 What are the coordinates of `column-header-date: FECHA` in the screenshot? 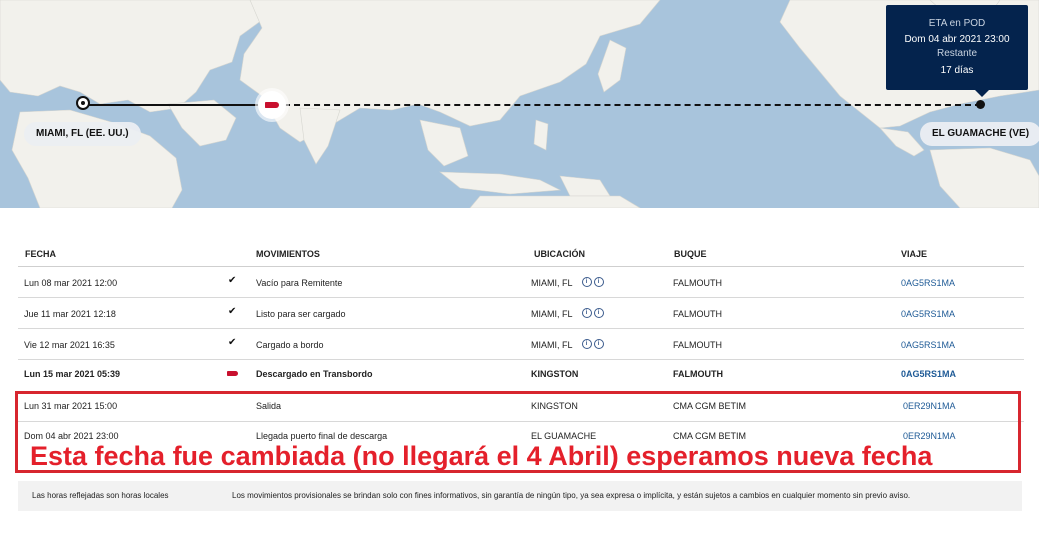 It's located at (40, 254).